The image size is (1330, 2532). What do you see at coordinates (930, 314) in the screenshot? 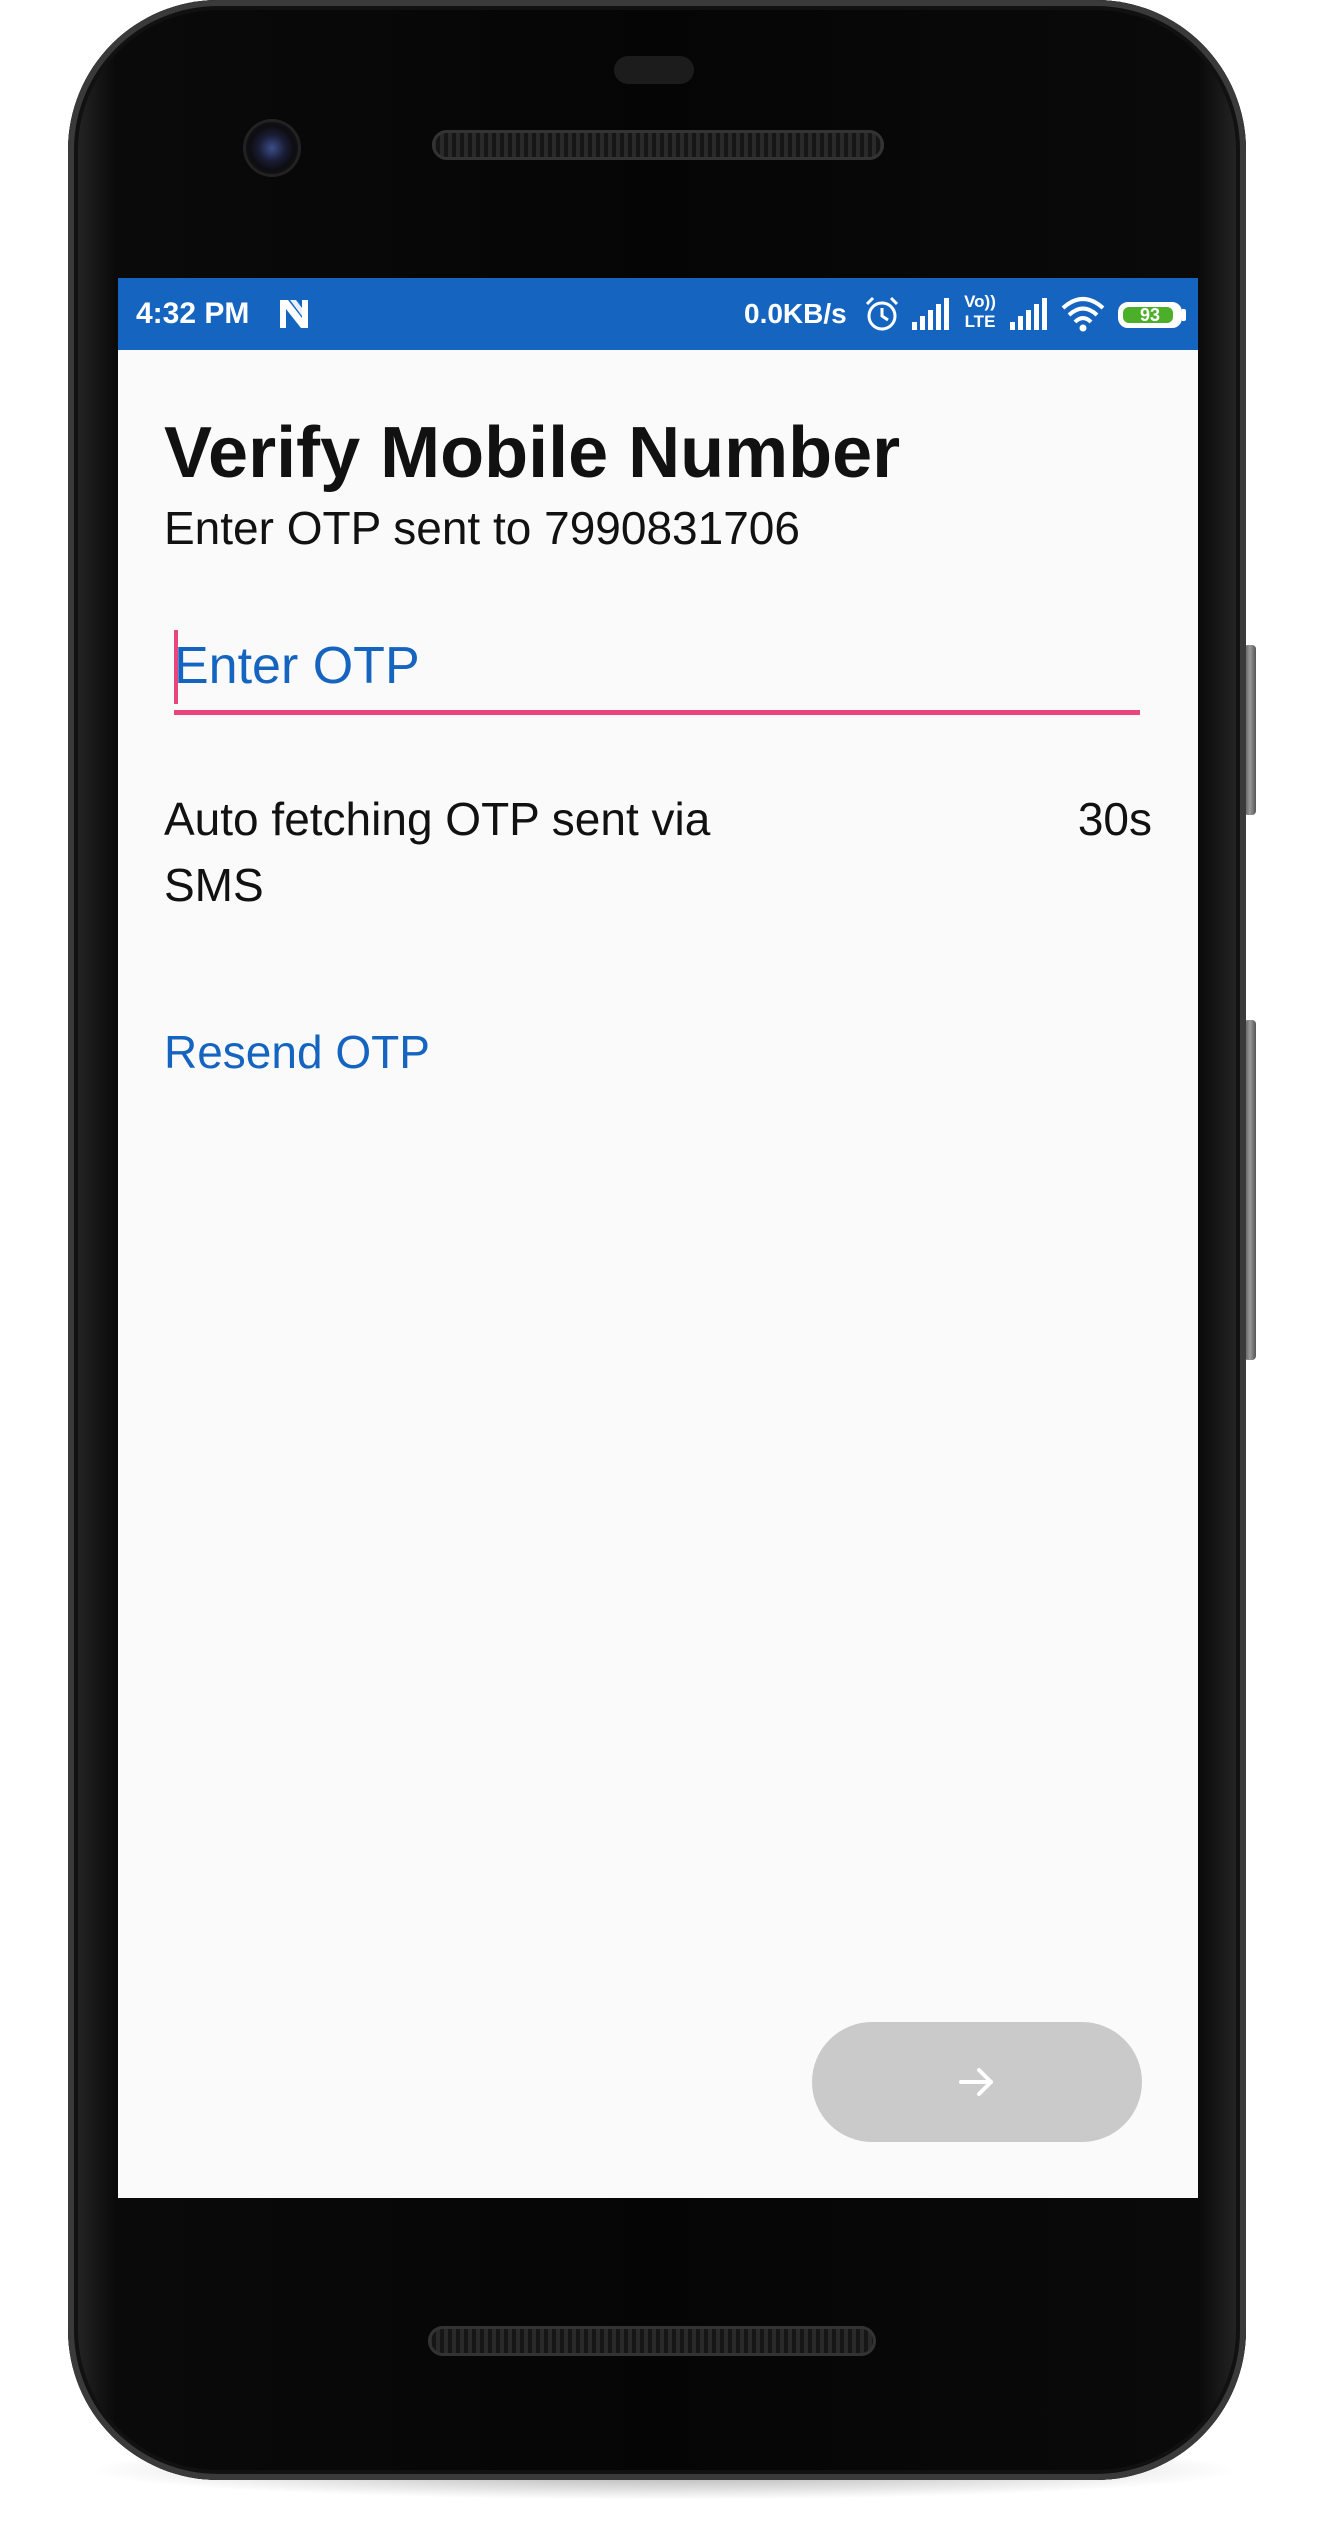
I see `signal-icon` at bounding box center [930, 314].